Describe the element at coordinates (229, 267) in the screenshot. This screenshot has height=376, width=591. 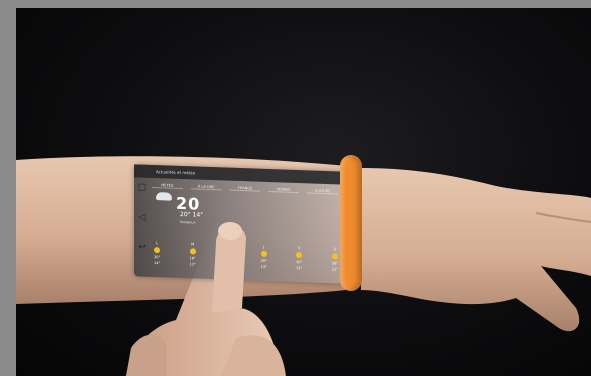
I see `index-finger` at that location.